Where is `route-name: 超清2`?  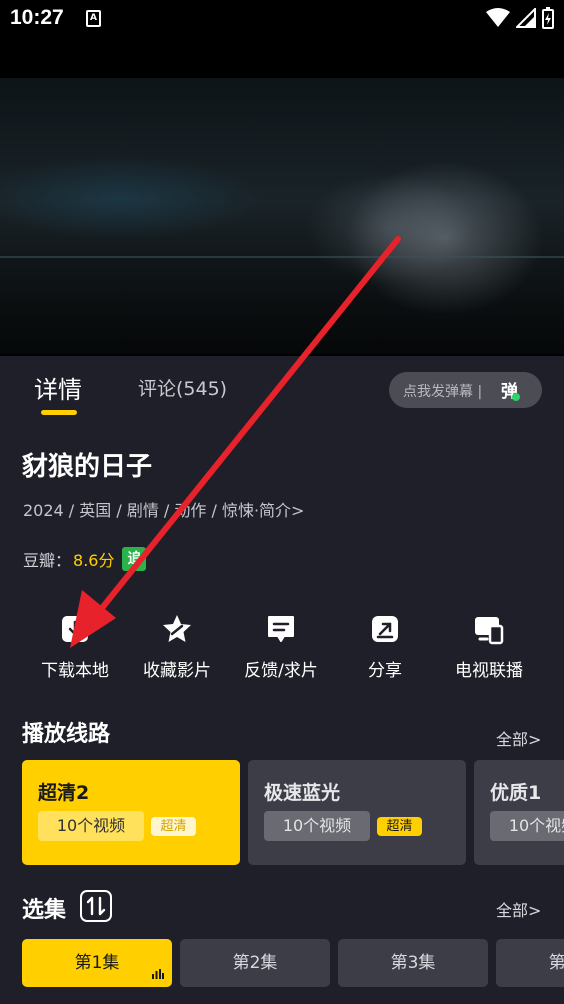 route-name: 超清2 is located at coordinates (64, 793).